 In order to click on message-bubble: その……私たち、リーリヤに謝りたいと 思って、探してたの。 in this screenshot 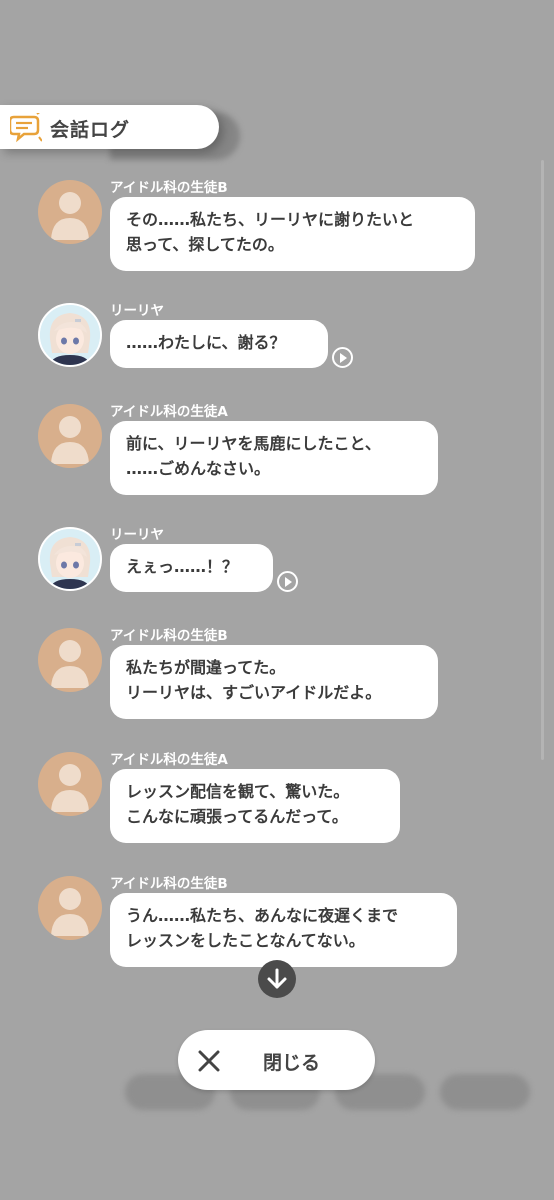, I will do `click(292, 234)`.